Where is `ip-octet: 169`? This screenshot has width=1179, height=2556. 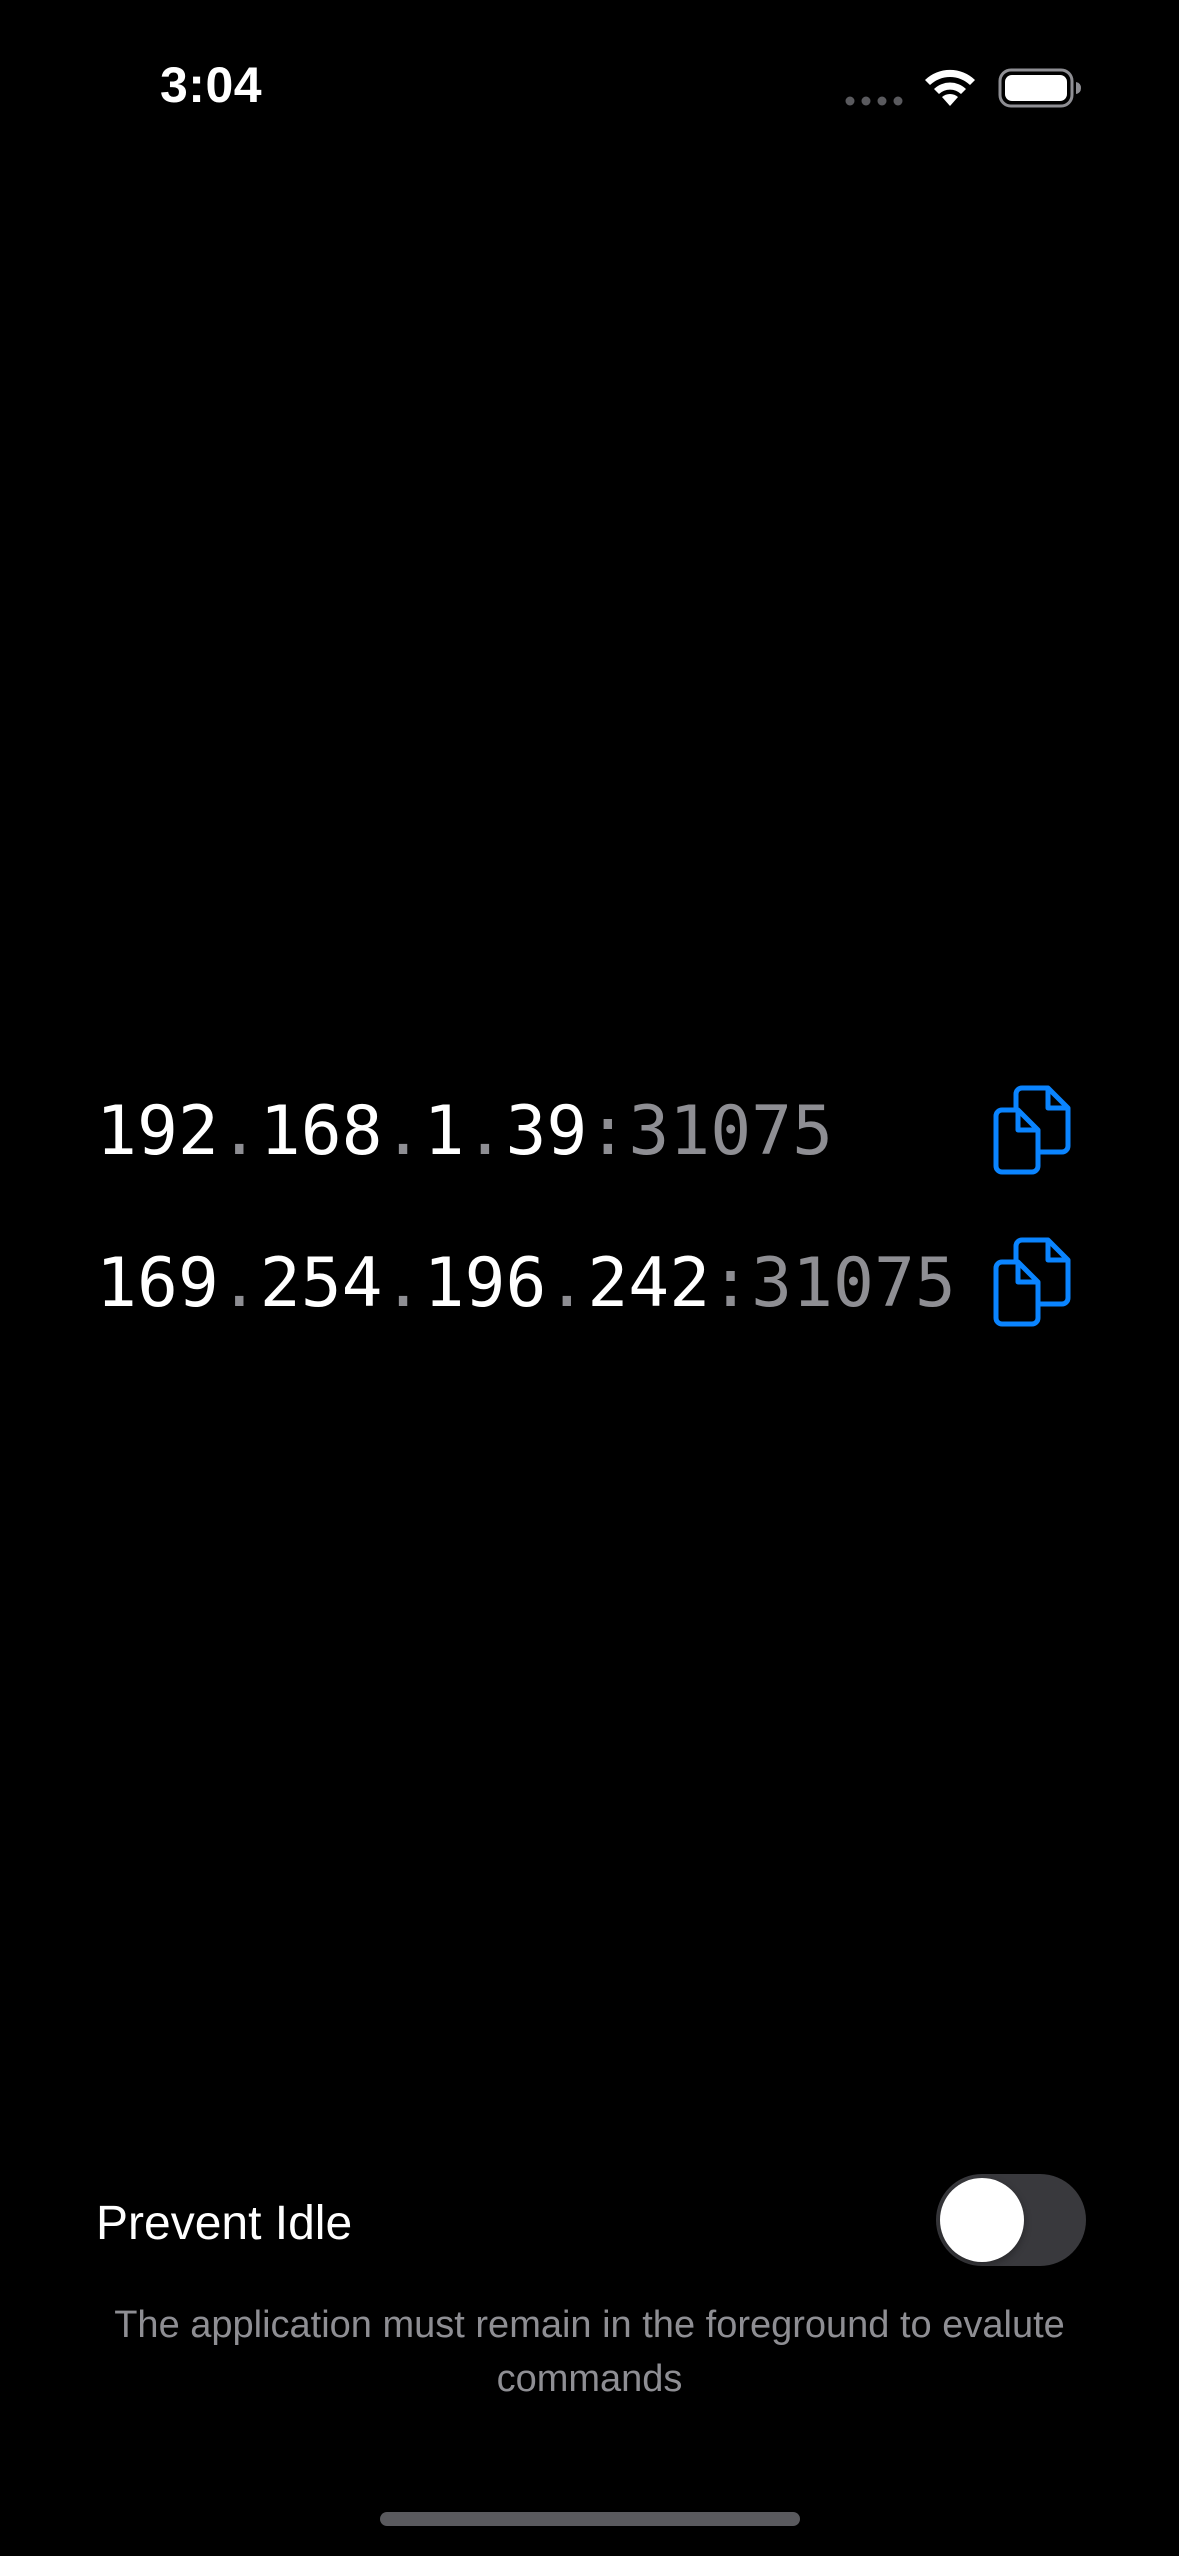 ip-octet: 169 is located at coordinates (157, 1283).